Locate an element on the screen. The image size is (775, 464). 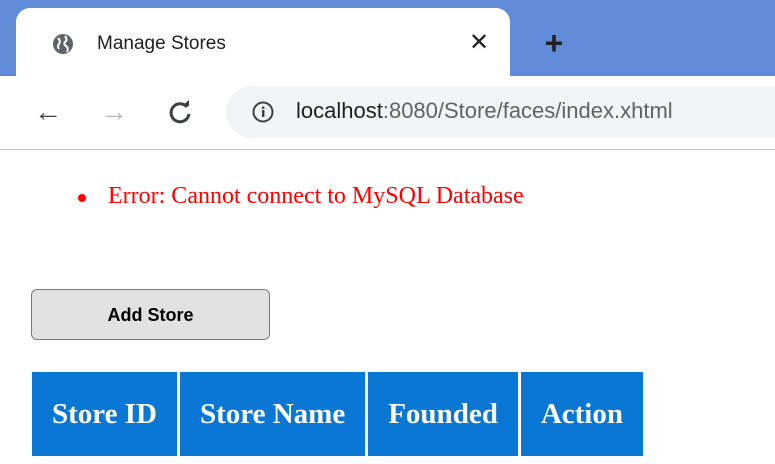
error-message: Error: Cannot connect to MySQL Database is located at coordinates (262, 196).